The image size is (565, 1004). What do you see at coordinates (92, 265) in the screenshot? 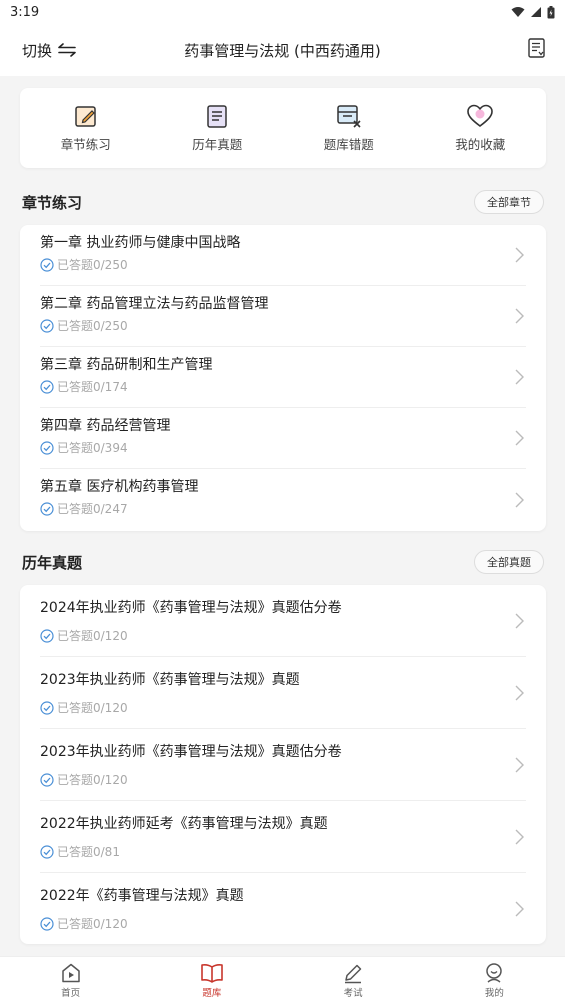
I see `progress-text: 已答题0/250` at bounding box center [92, 265].